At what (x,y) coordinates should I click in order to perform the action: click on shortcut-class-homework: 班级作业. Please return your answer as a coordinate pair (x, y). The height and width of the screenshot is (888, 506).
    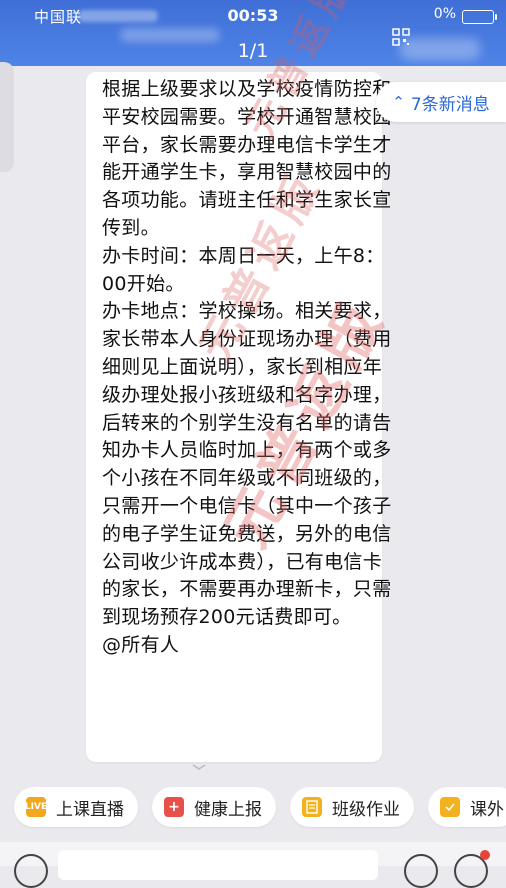
    Looking at the image, I should click on (352, 807).